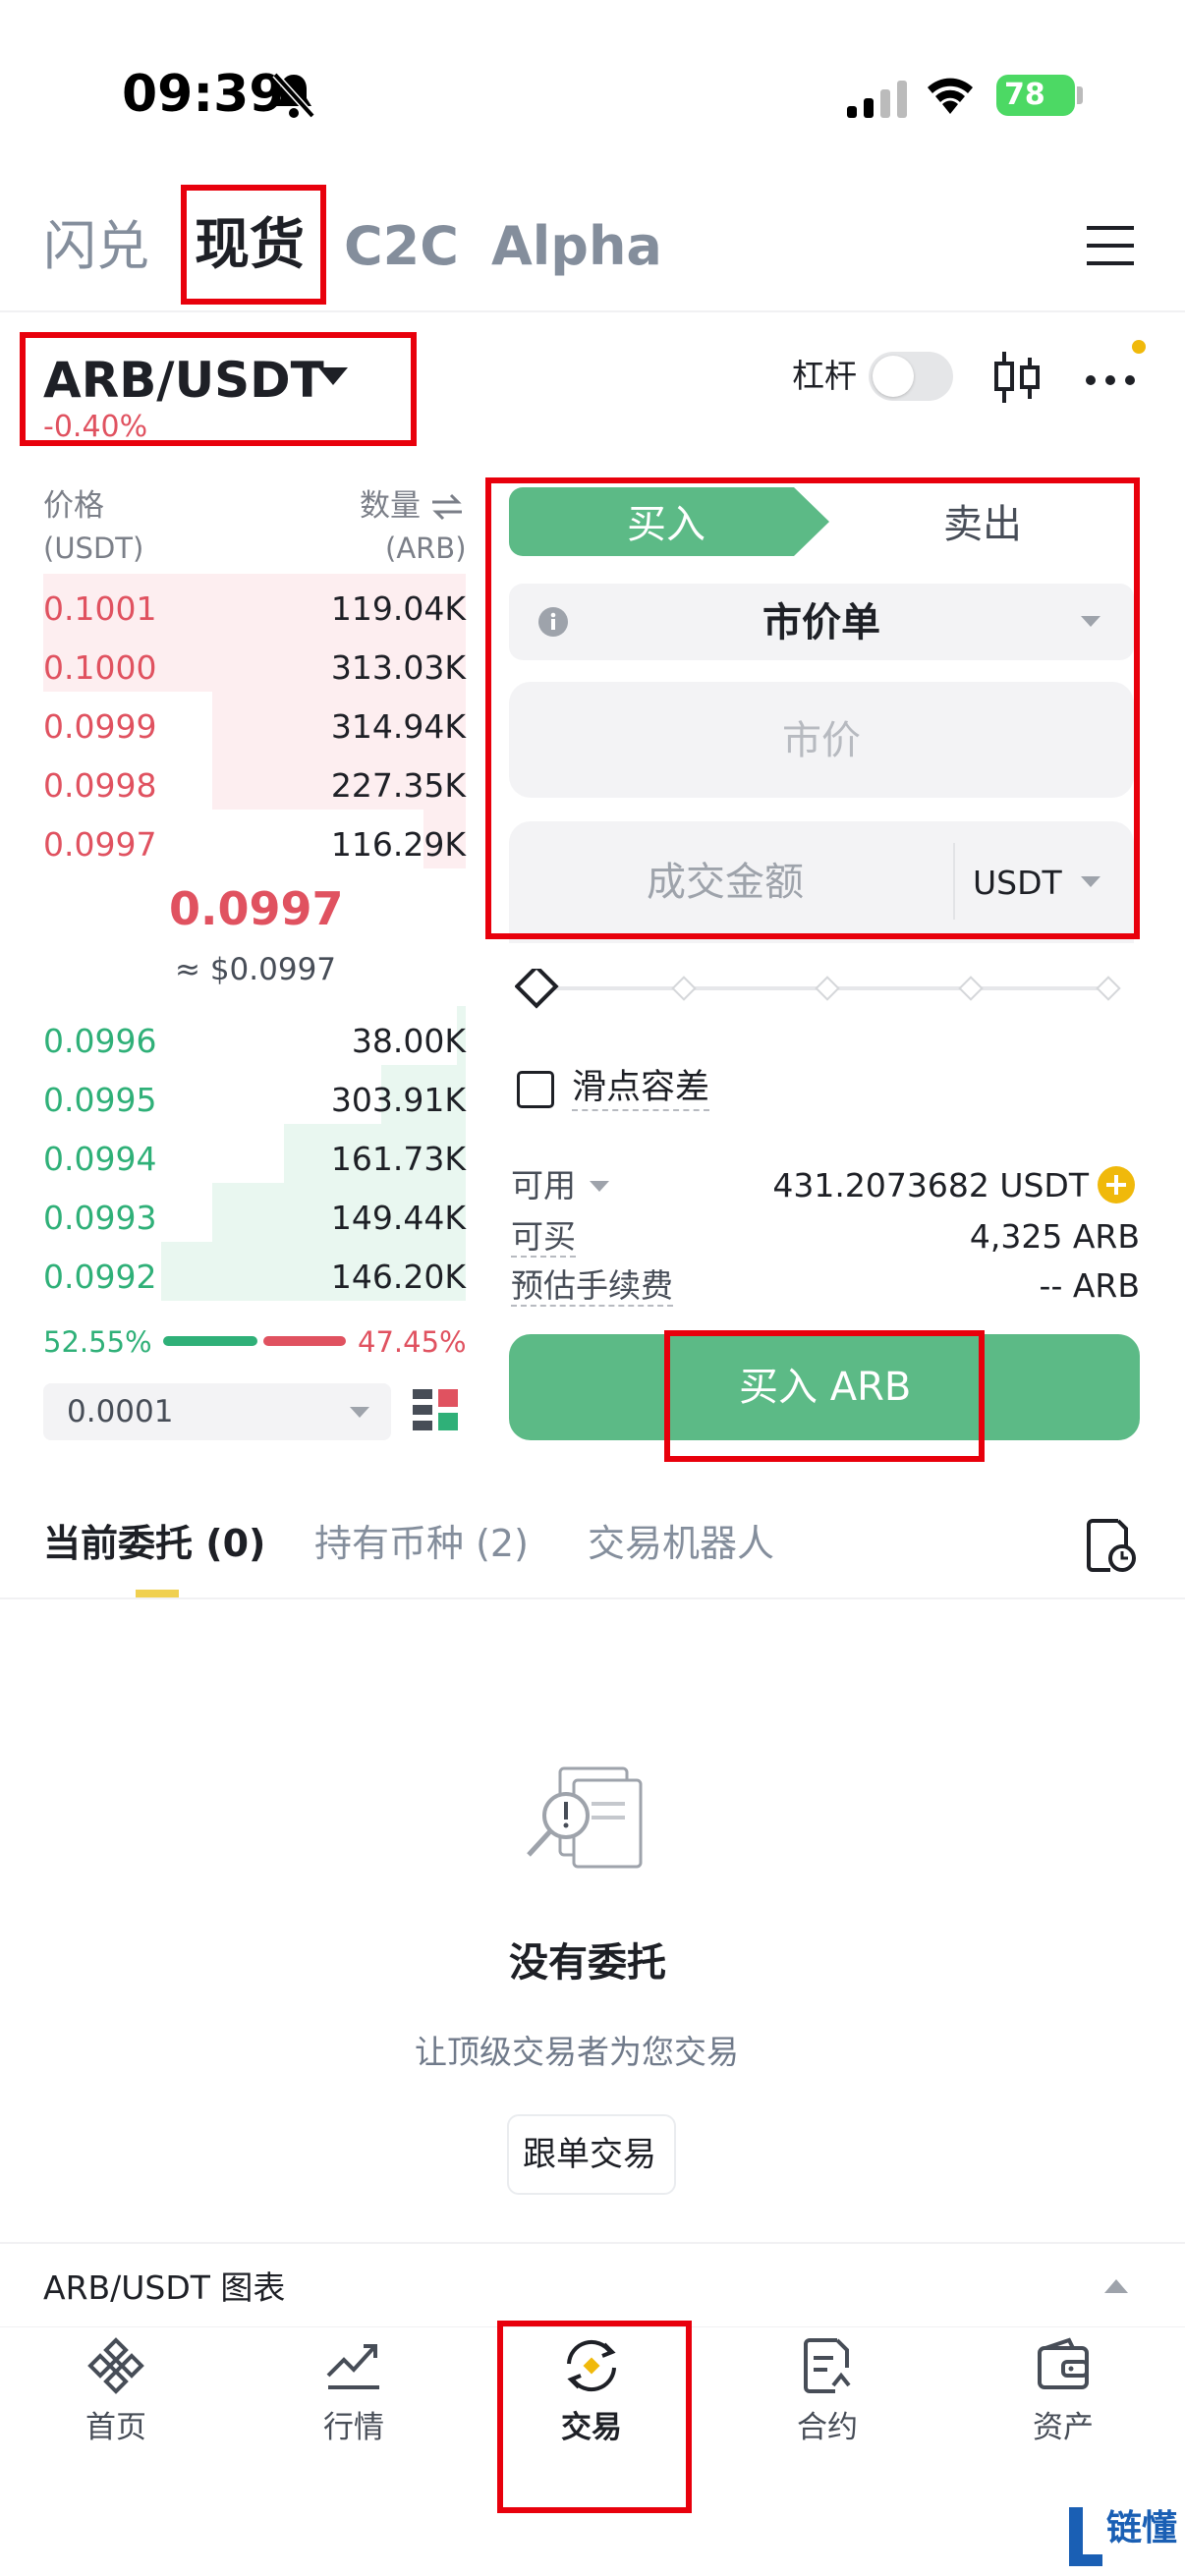 The image size is (1185, 2576). What do you see at coordinates (210, 1341) in the screenshot?
I see `buy-ratio-bar` at bounding box center [210, 1341].